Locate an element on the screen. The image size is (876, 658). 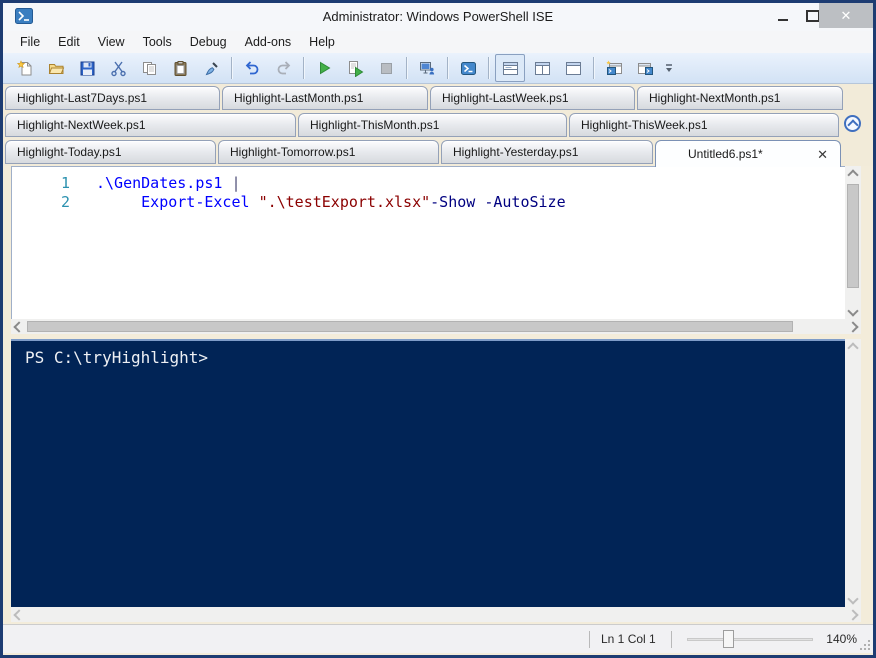
new-script-icon is located at coordinates (23, 67).